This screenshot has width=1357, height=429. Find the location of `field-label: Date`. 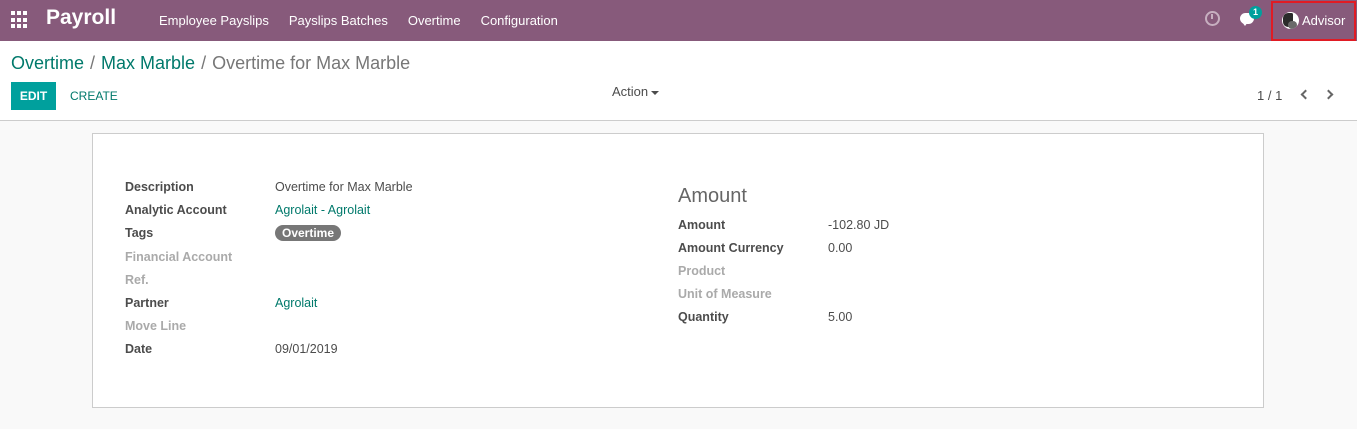

field-label: Date is located at coordinates (139, 349).